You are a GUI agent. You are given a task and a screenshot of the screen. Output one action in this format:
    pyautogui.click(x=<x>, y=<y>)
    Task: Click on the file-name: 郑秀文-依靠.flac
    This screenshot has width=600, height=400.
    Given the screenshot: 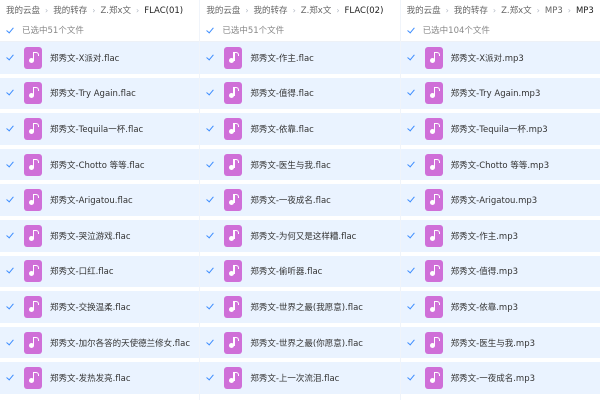 What is the action you would take?
    pyautogui.click(x=282, y=129)
    